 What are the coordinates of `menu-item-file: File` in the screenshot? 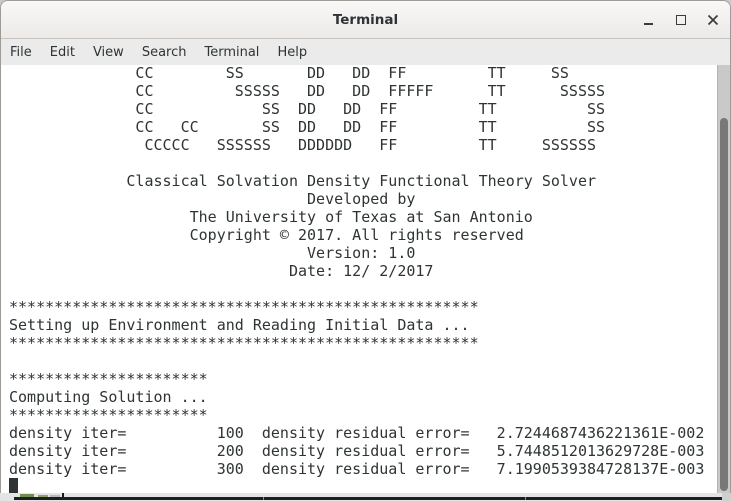 It's located at (21, 52).